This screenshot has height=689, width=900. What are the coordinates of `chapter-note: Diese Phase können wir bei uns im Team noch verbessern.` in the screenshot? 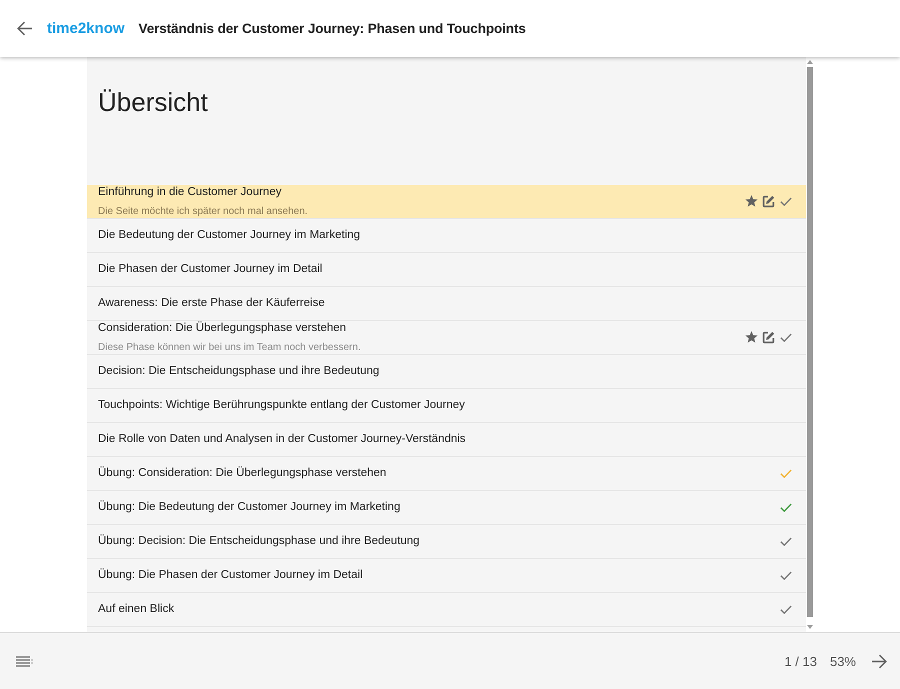 It's located at (229, 347).